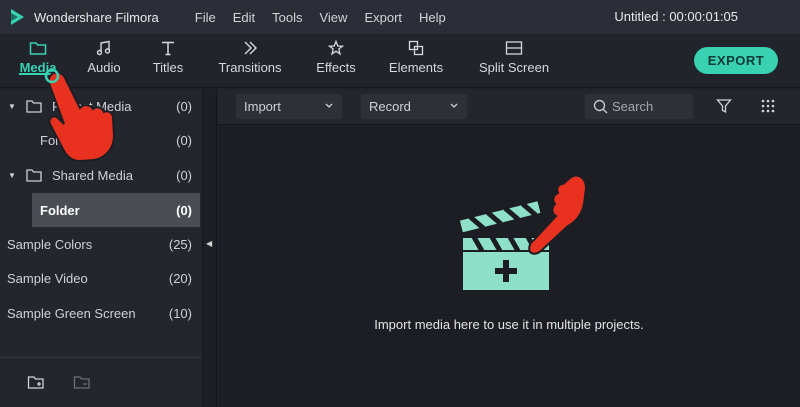  I want to click on delete-folder-icon, so click(82, 382).